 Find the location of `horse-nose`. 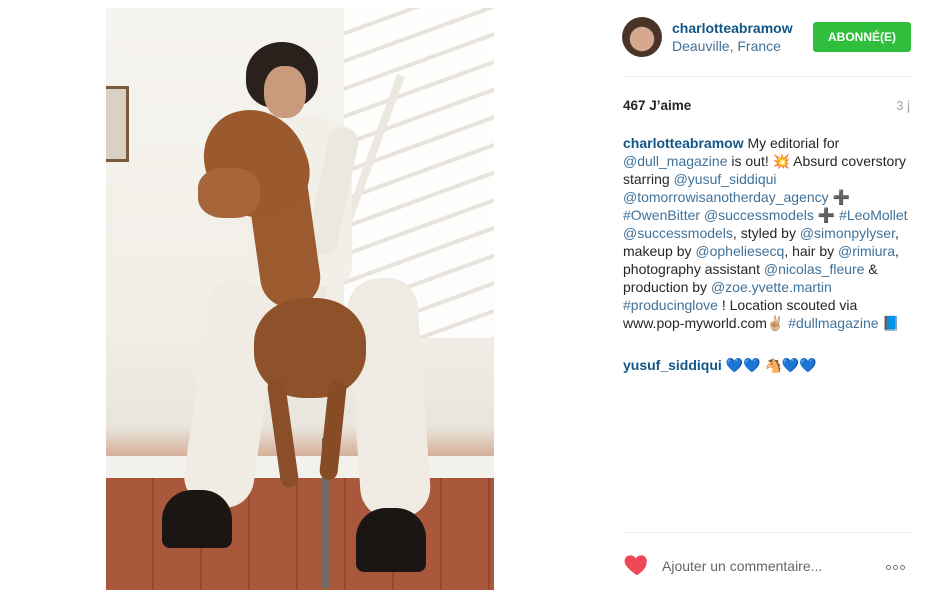

horse-nose is located at coordinates (229, 193).